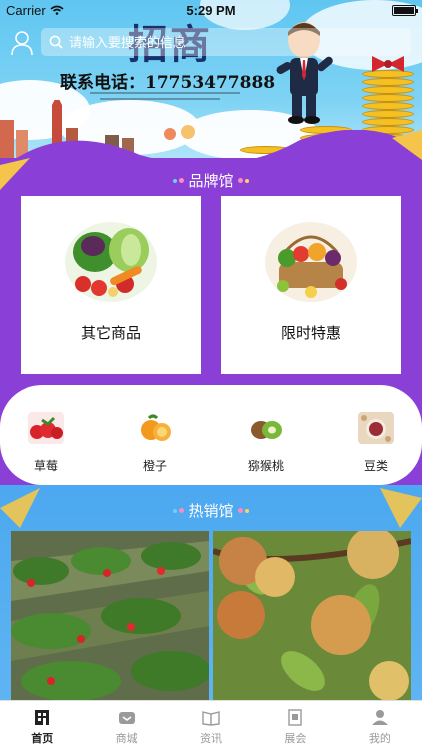 The image size is (422, 750). I want to click on category-item-orange: 橙子, so click(155, 443).